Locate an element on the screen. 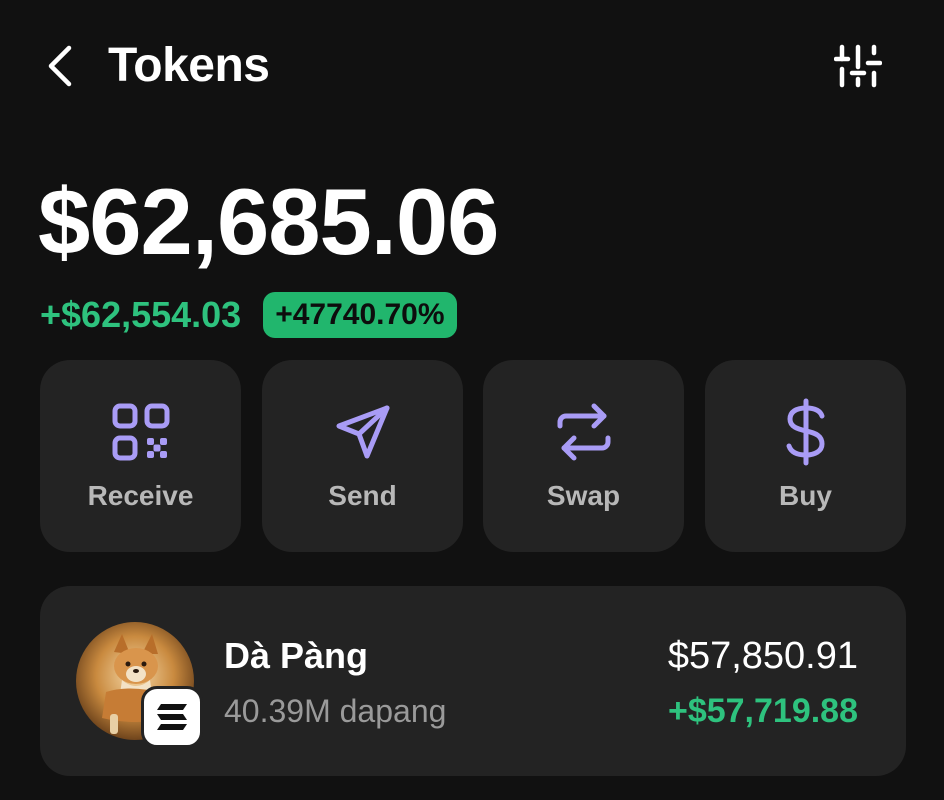 Image resolution: width=944 pixels, height=800 pixels. sliders-icon is located at coordinates (858, 66).